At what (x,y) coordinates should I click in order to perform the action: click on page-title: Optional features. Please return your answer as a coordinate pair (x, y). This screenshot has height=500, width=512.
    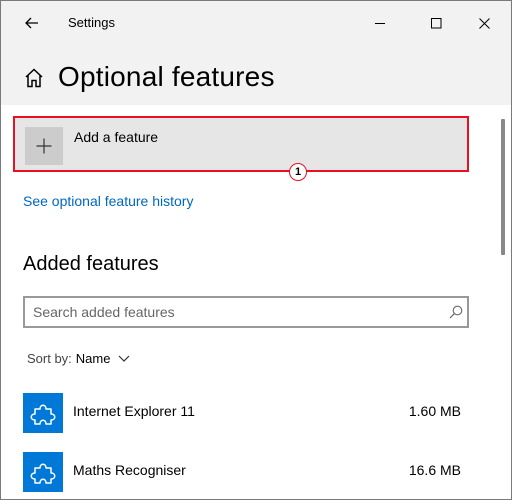
    Looking at the image, I should click on (166, 76).